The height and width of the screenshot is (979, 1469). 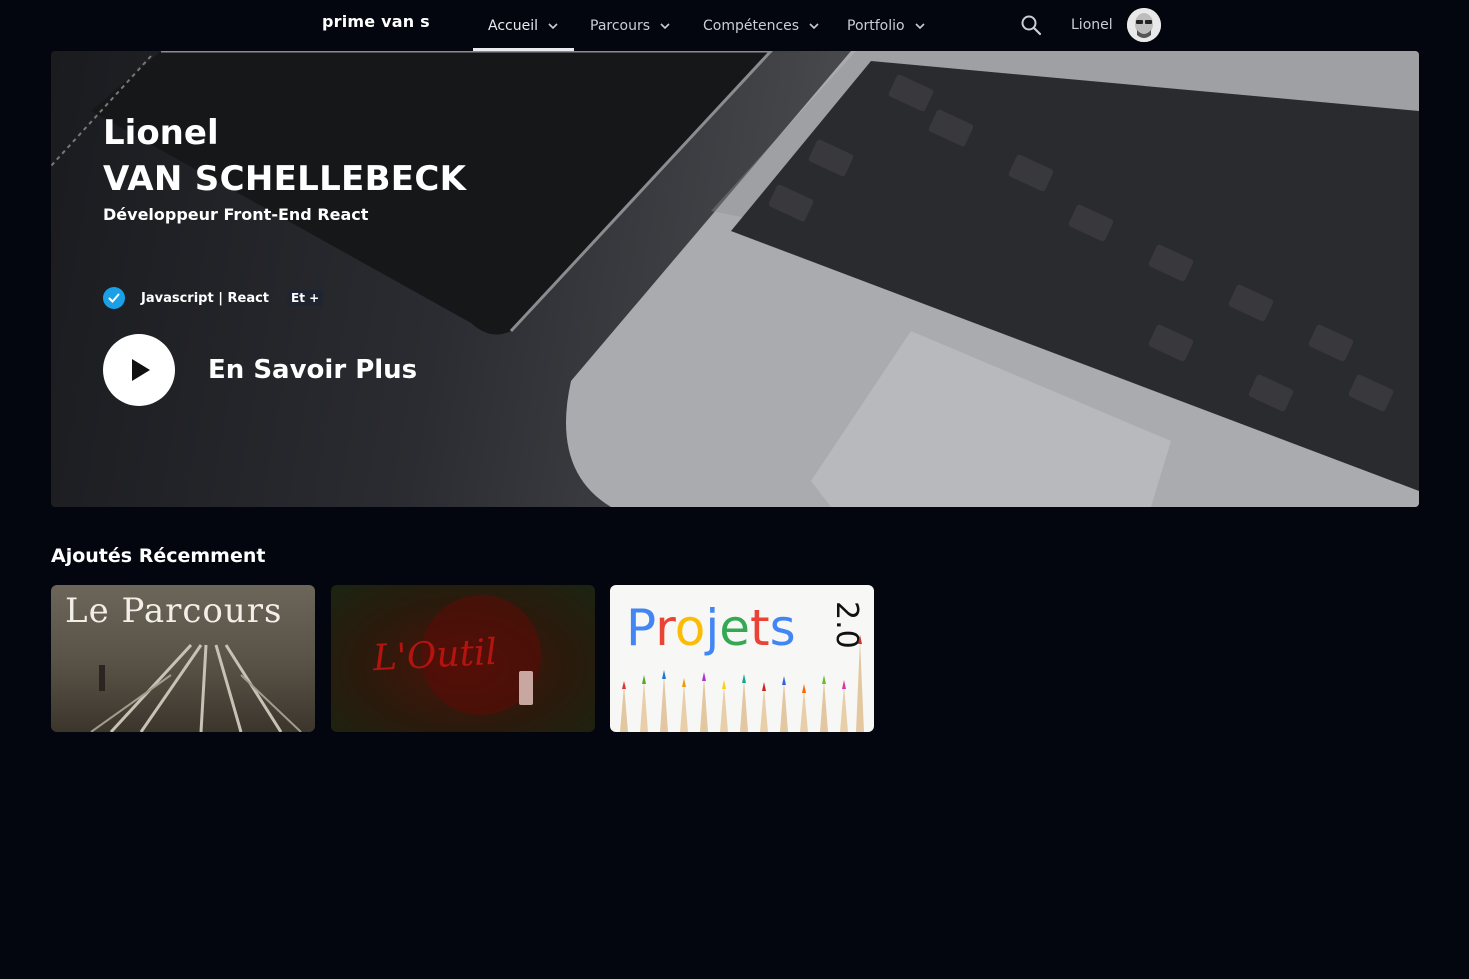 I want to click on card-le-parcours: Le Parcours, so click(x=183, y=658).